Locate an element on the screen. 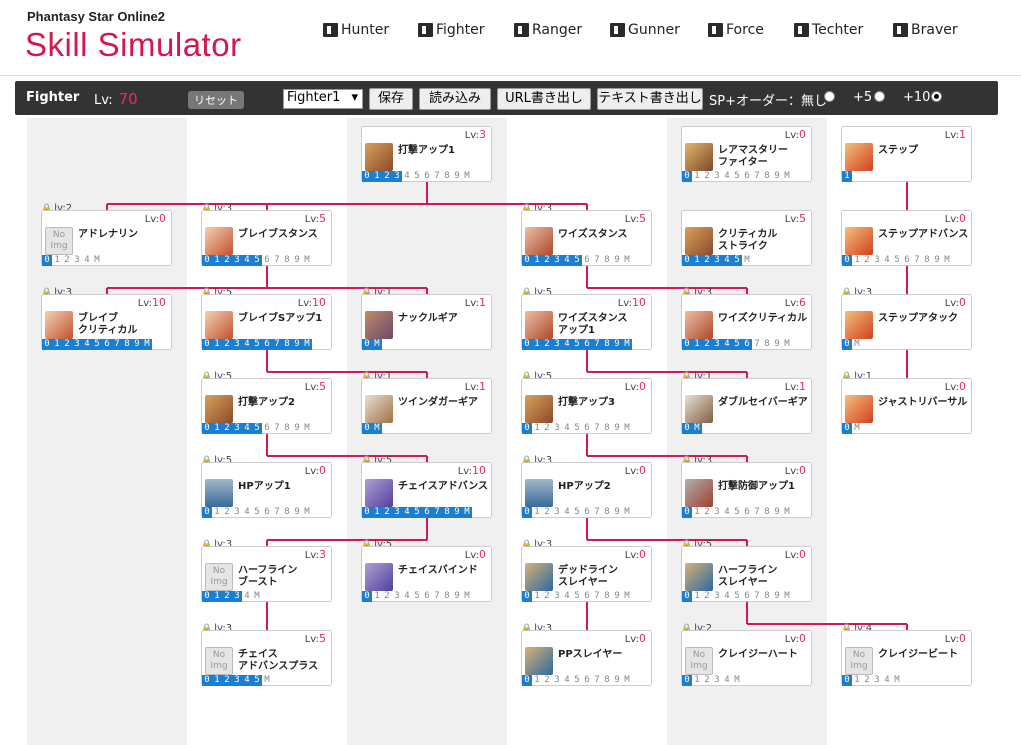 Image resolution: width=1021 pixels, height=745 pixels. skill-node-just-reversal: ジャストリバーサル Lv:0 0 M is located at coordinates (906, 406).